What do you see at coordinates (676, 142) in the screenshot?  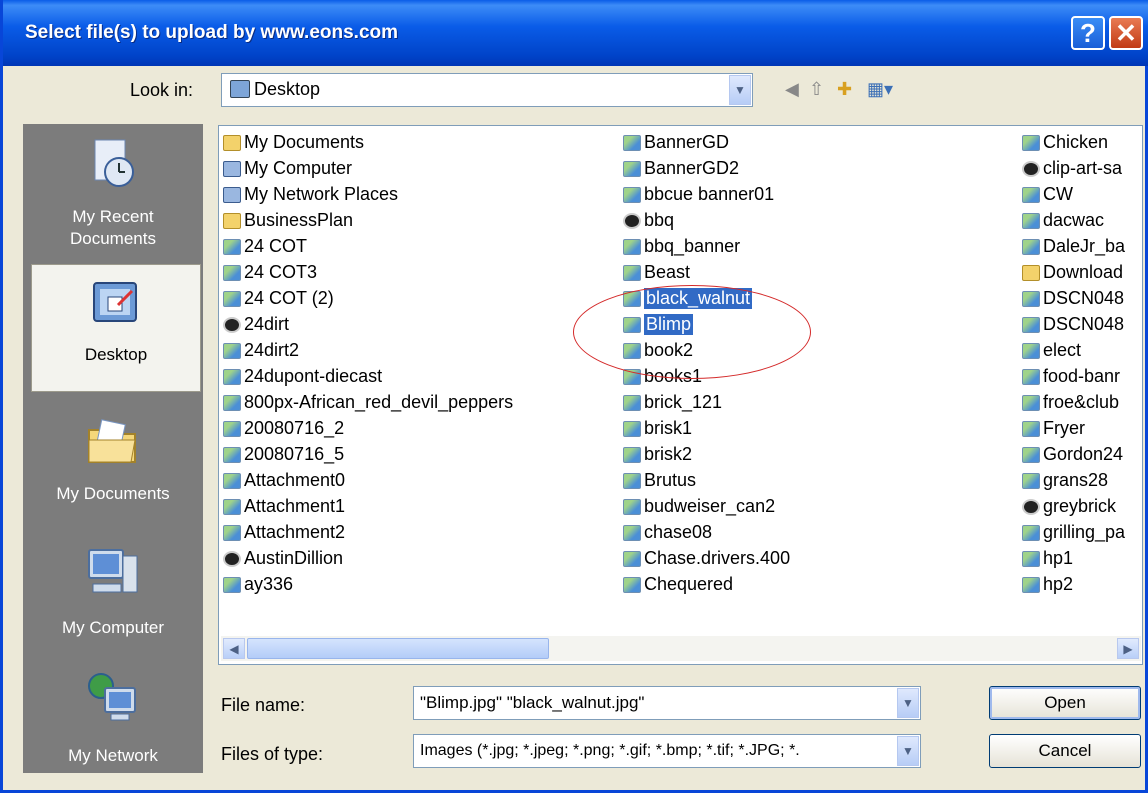 I see `file-item: BannerGD` at bounding box center [676, 142].